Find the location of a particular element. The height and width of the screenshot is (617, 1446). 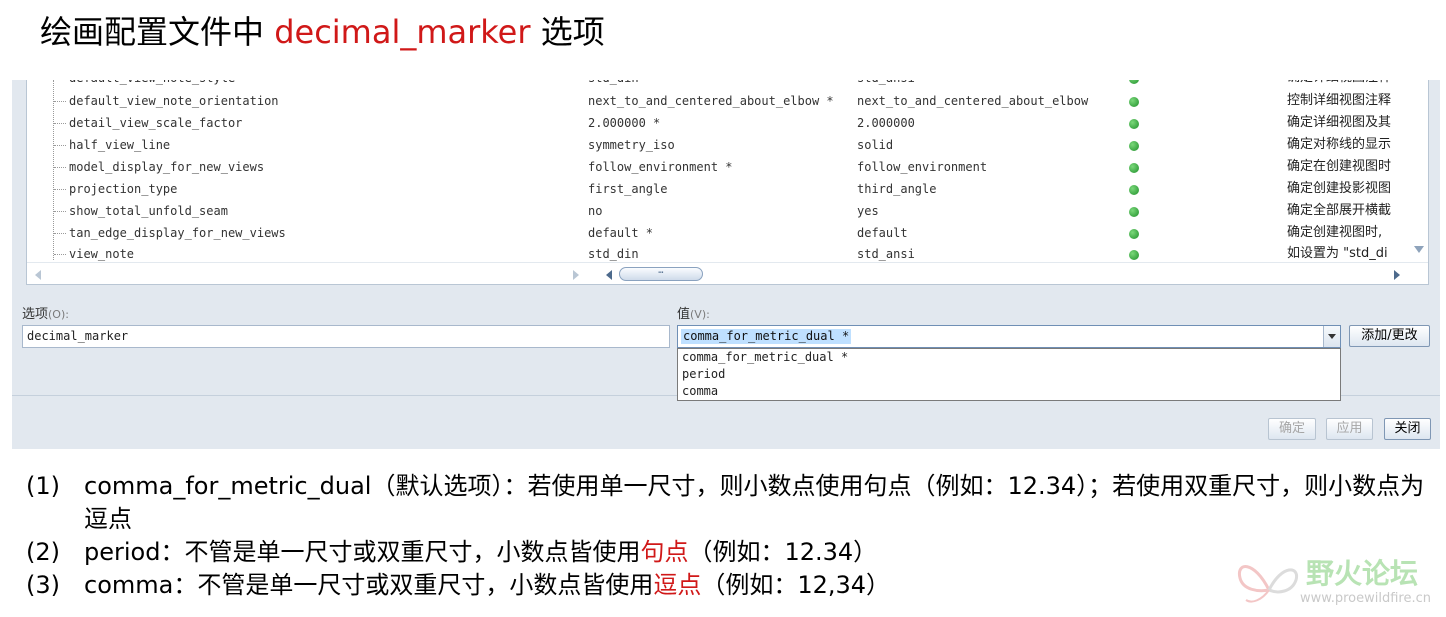

option-default: yes is located at coordinates (868, 211).